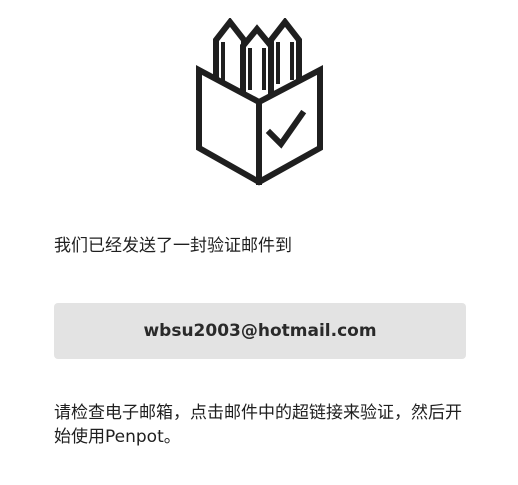 This screenshot has height=485, width=518. I want to click on verification-instructions-text: 请检查电子邮箱，点击邮件中的超链接来验证，然后开始使用Penpot。, so click(258, 425).